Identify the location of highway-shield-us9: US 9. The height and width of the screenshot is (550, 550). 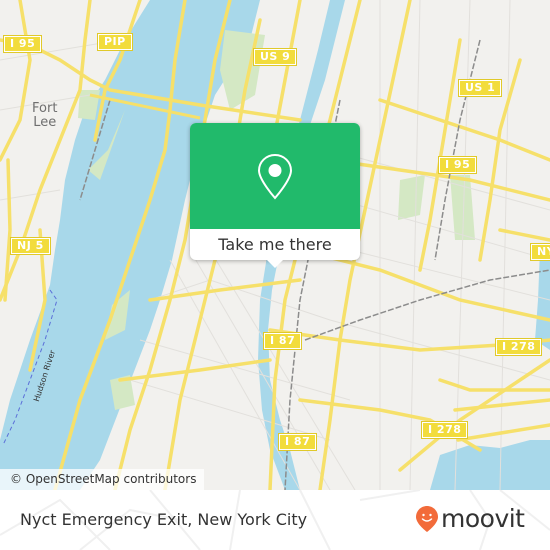
(275, 57).